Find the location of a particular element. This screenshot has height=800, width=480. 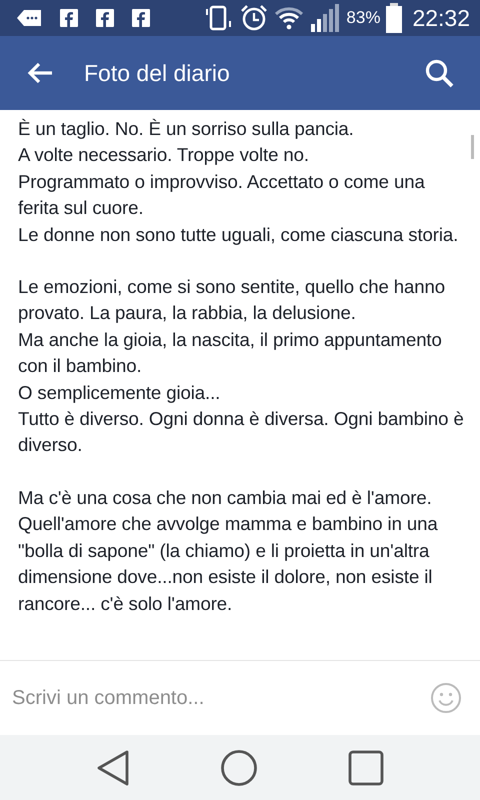

battery-icon is located at coordinates (394, 18).